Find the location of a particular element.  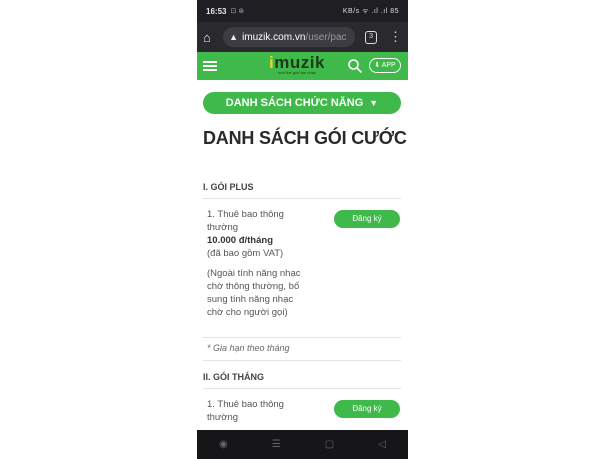

home-nav-icon: ▢ is located at coordinates (329, 444).